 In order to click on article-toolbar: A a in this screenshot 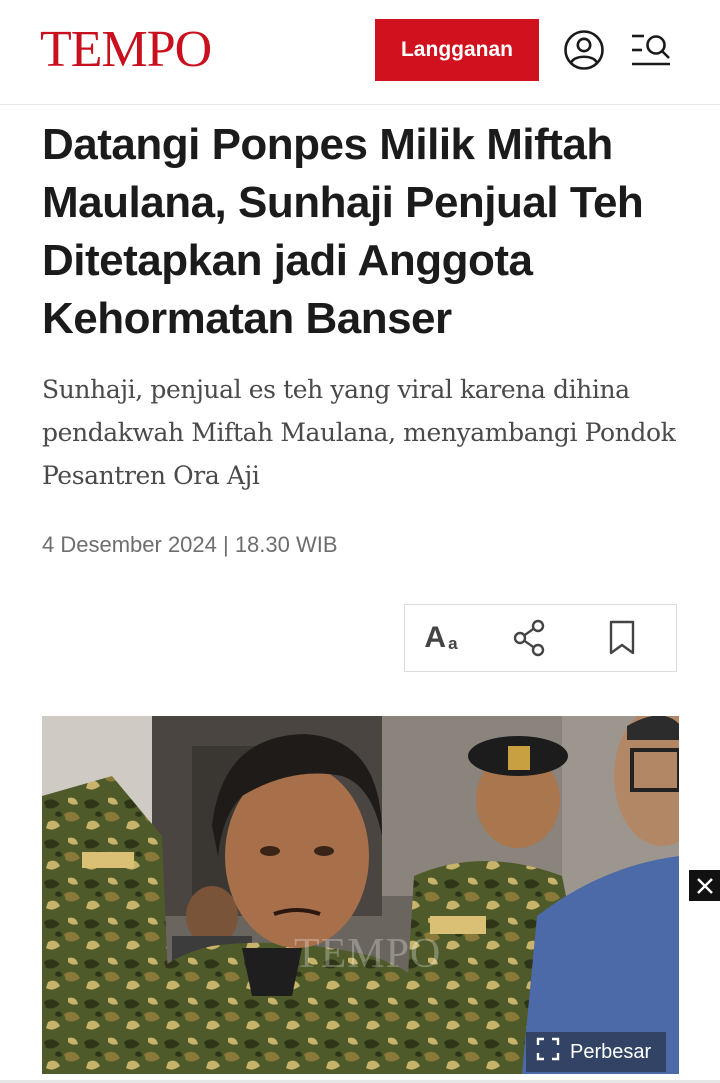, I will do `click(540, 638)`.